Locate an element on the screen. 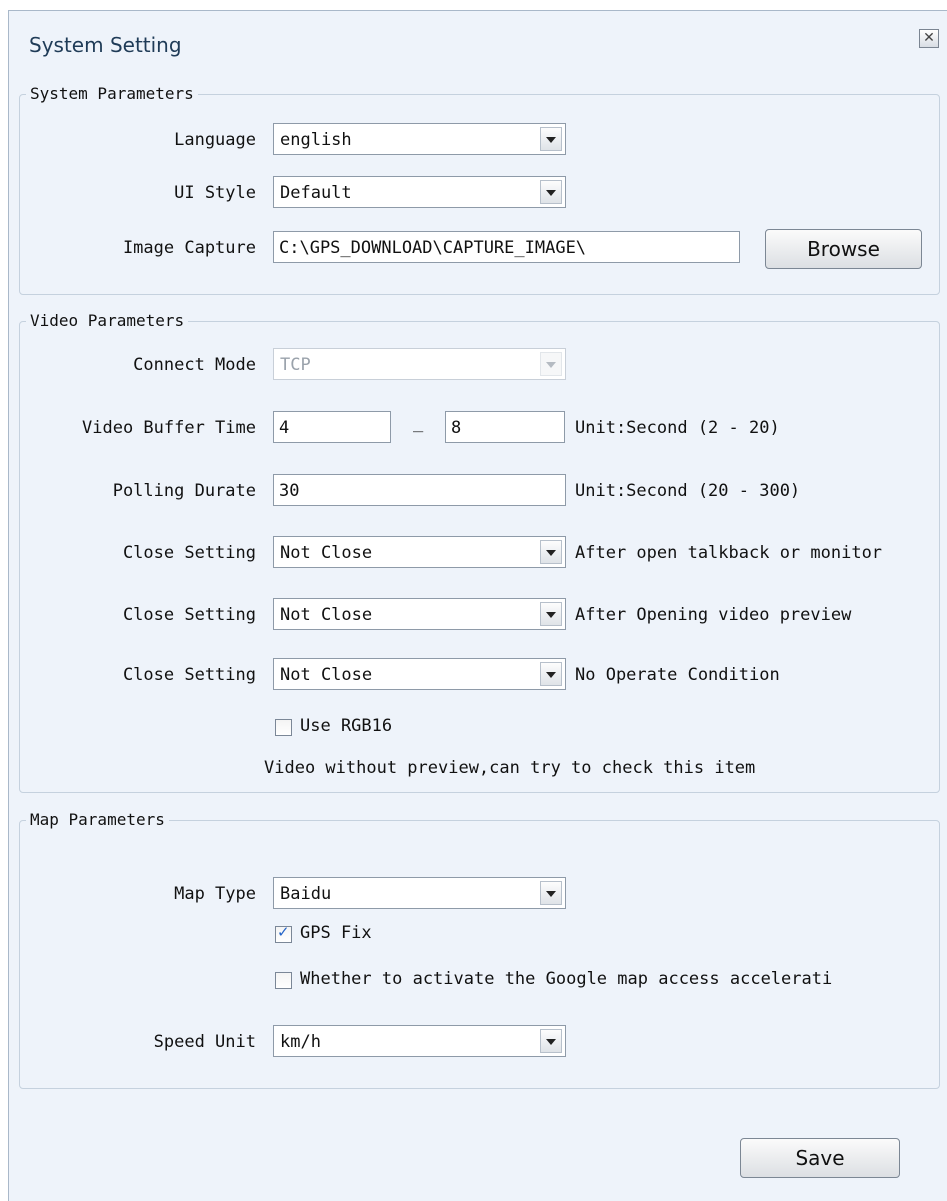 The height and width of the screenshot is (1201, 947). speed-unit-value: km/h is located at coordinates (300, 1042).